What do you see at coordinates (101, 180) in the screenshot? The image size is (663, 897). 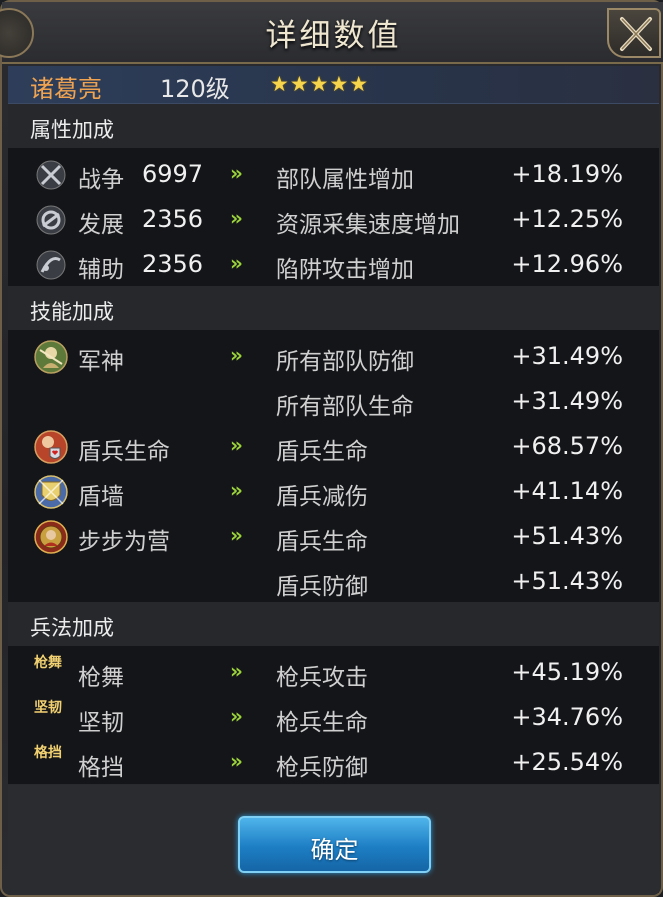 I see `attribute-label: 战争` at bounding box center [101, 180].